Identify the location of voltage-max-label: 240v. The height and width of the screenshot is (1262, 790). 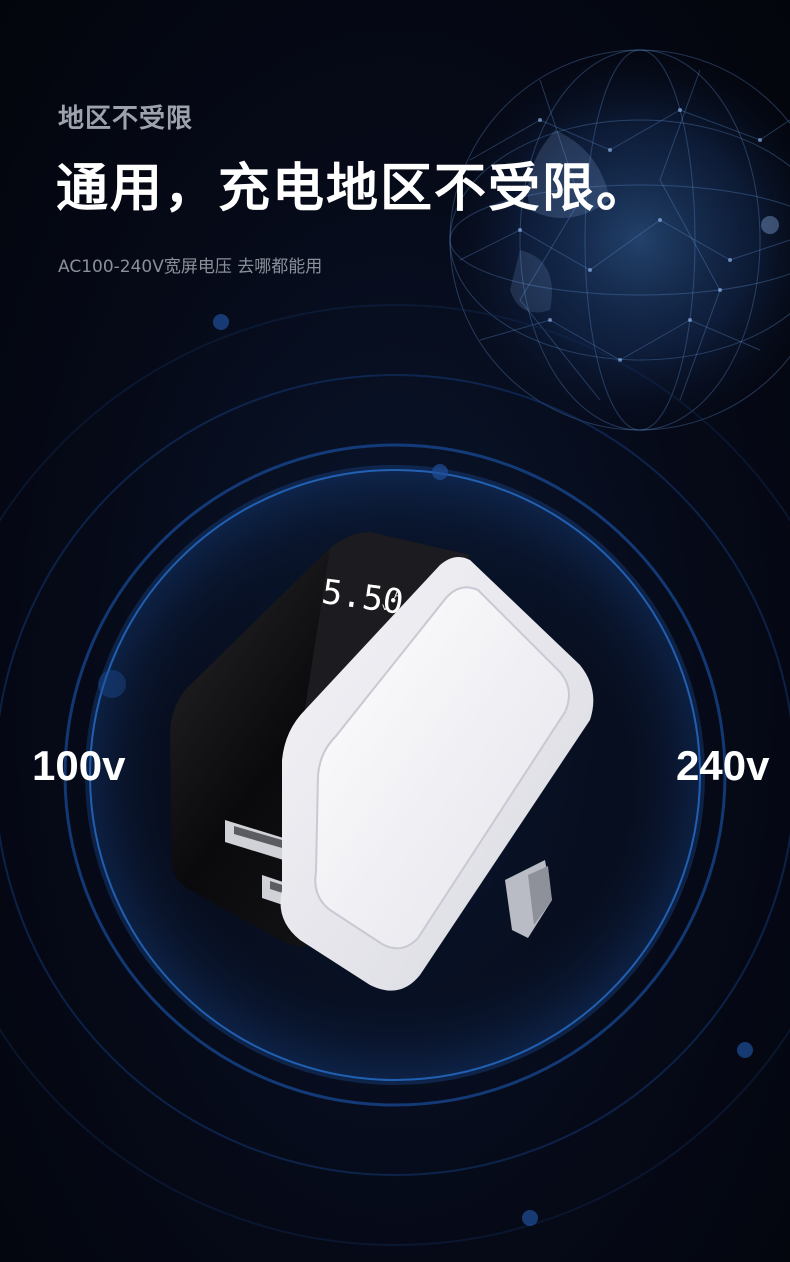
(723, 765).